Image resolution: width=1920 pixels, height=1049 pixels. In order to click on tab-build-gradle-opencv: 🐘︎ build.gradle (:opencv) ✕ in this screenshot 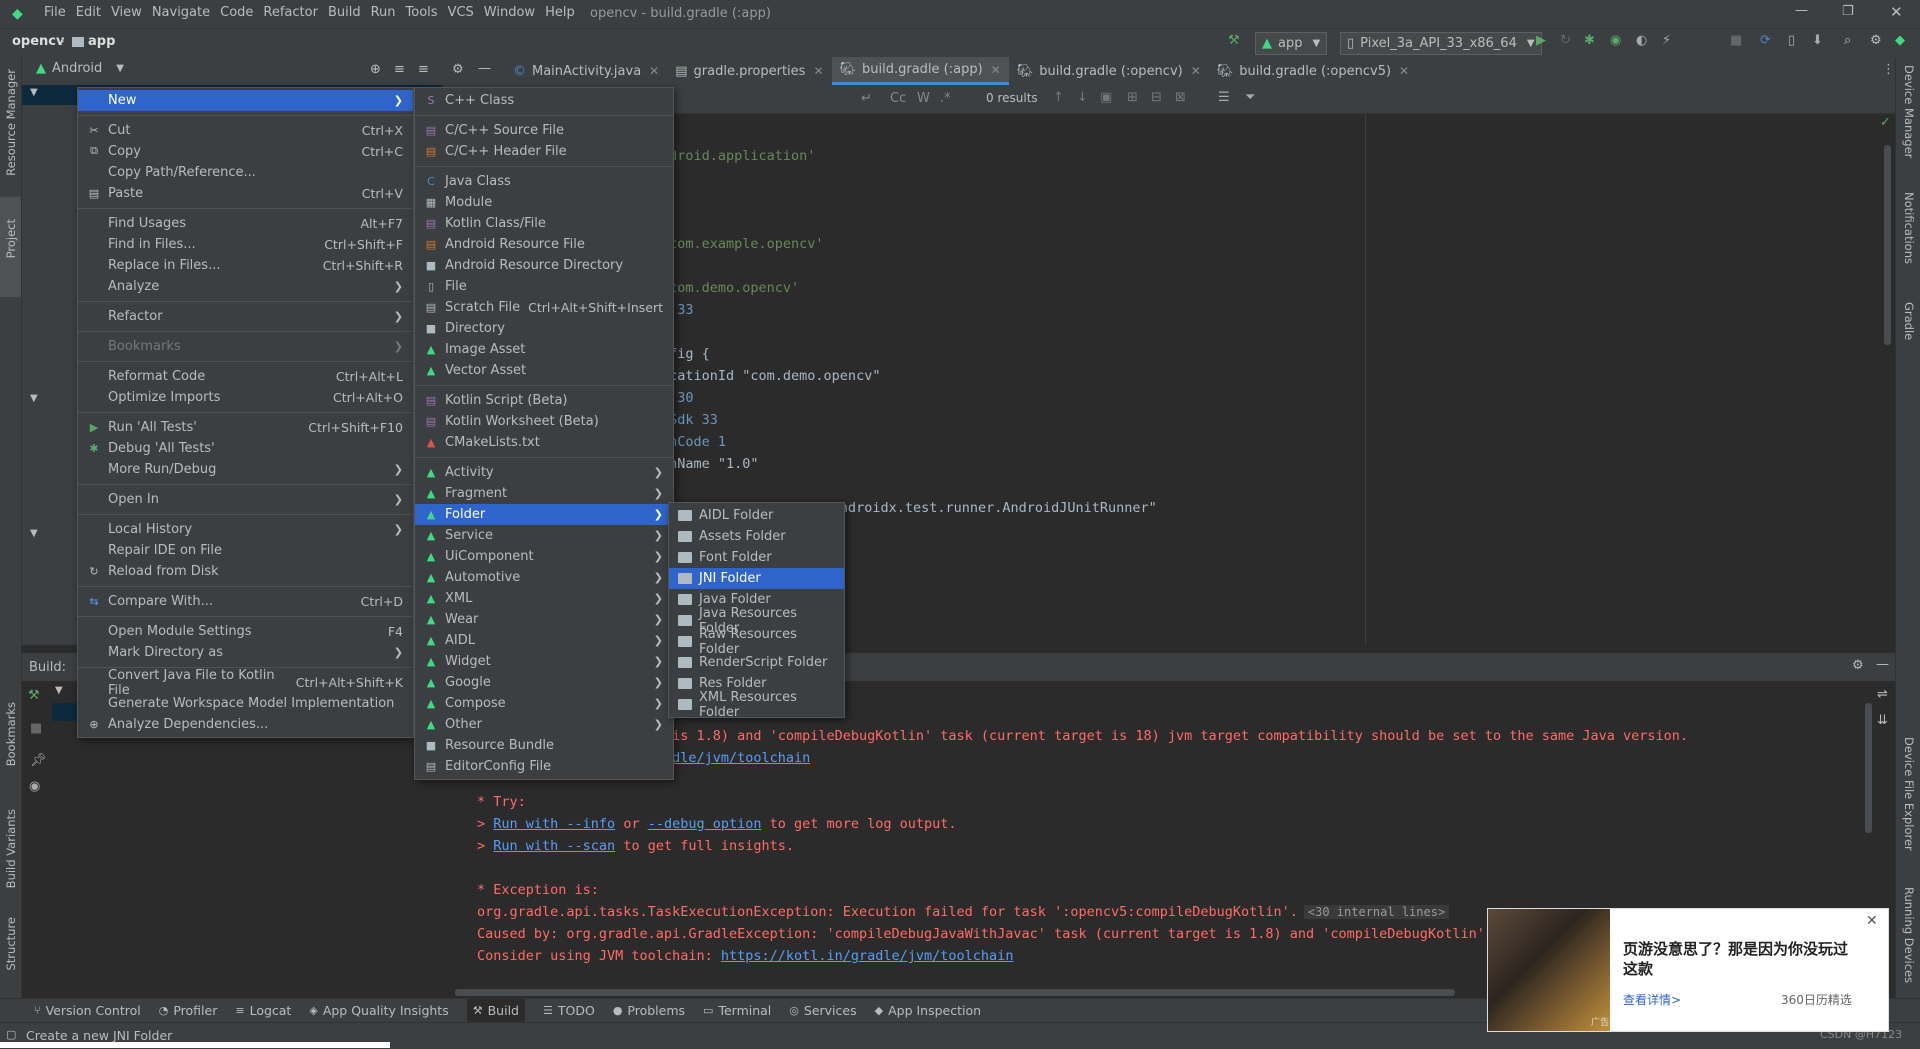, I will do `click(1109, 71)`.